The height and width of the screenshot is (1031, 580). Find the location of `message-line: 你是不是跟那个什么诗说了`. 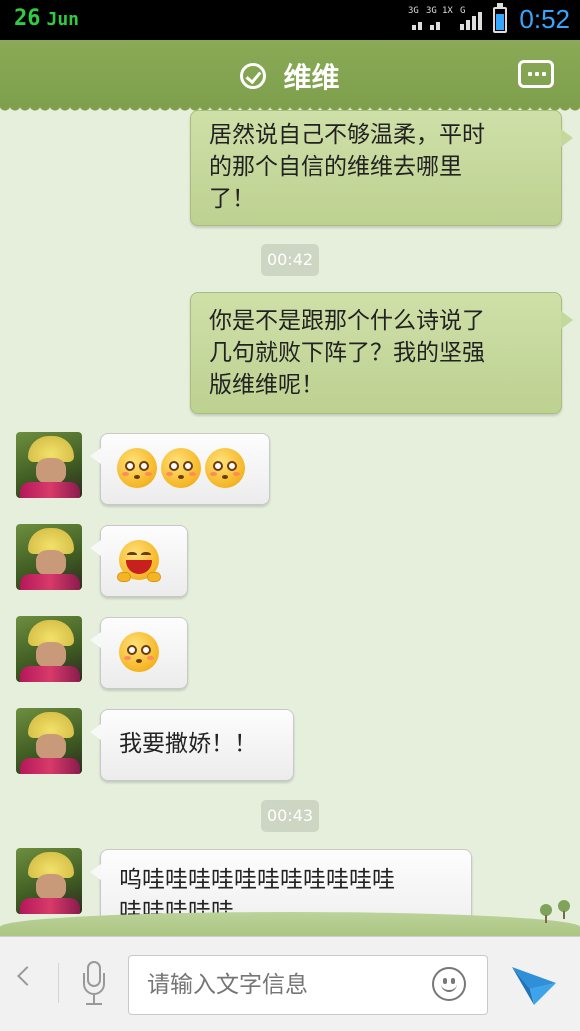

message-line: 你是不是跟那个什么诗说了 is located at coordinates (347, 321).